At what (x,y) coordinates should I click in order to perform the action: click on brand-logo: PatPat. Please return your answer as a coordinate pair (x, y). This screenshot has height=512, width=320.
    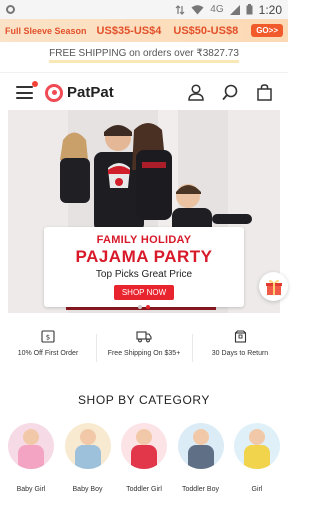
    Looking at the image, I should click on (79, 92).